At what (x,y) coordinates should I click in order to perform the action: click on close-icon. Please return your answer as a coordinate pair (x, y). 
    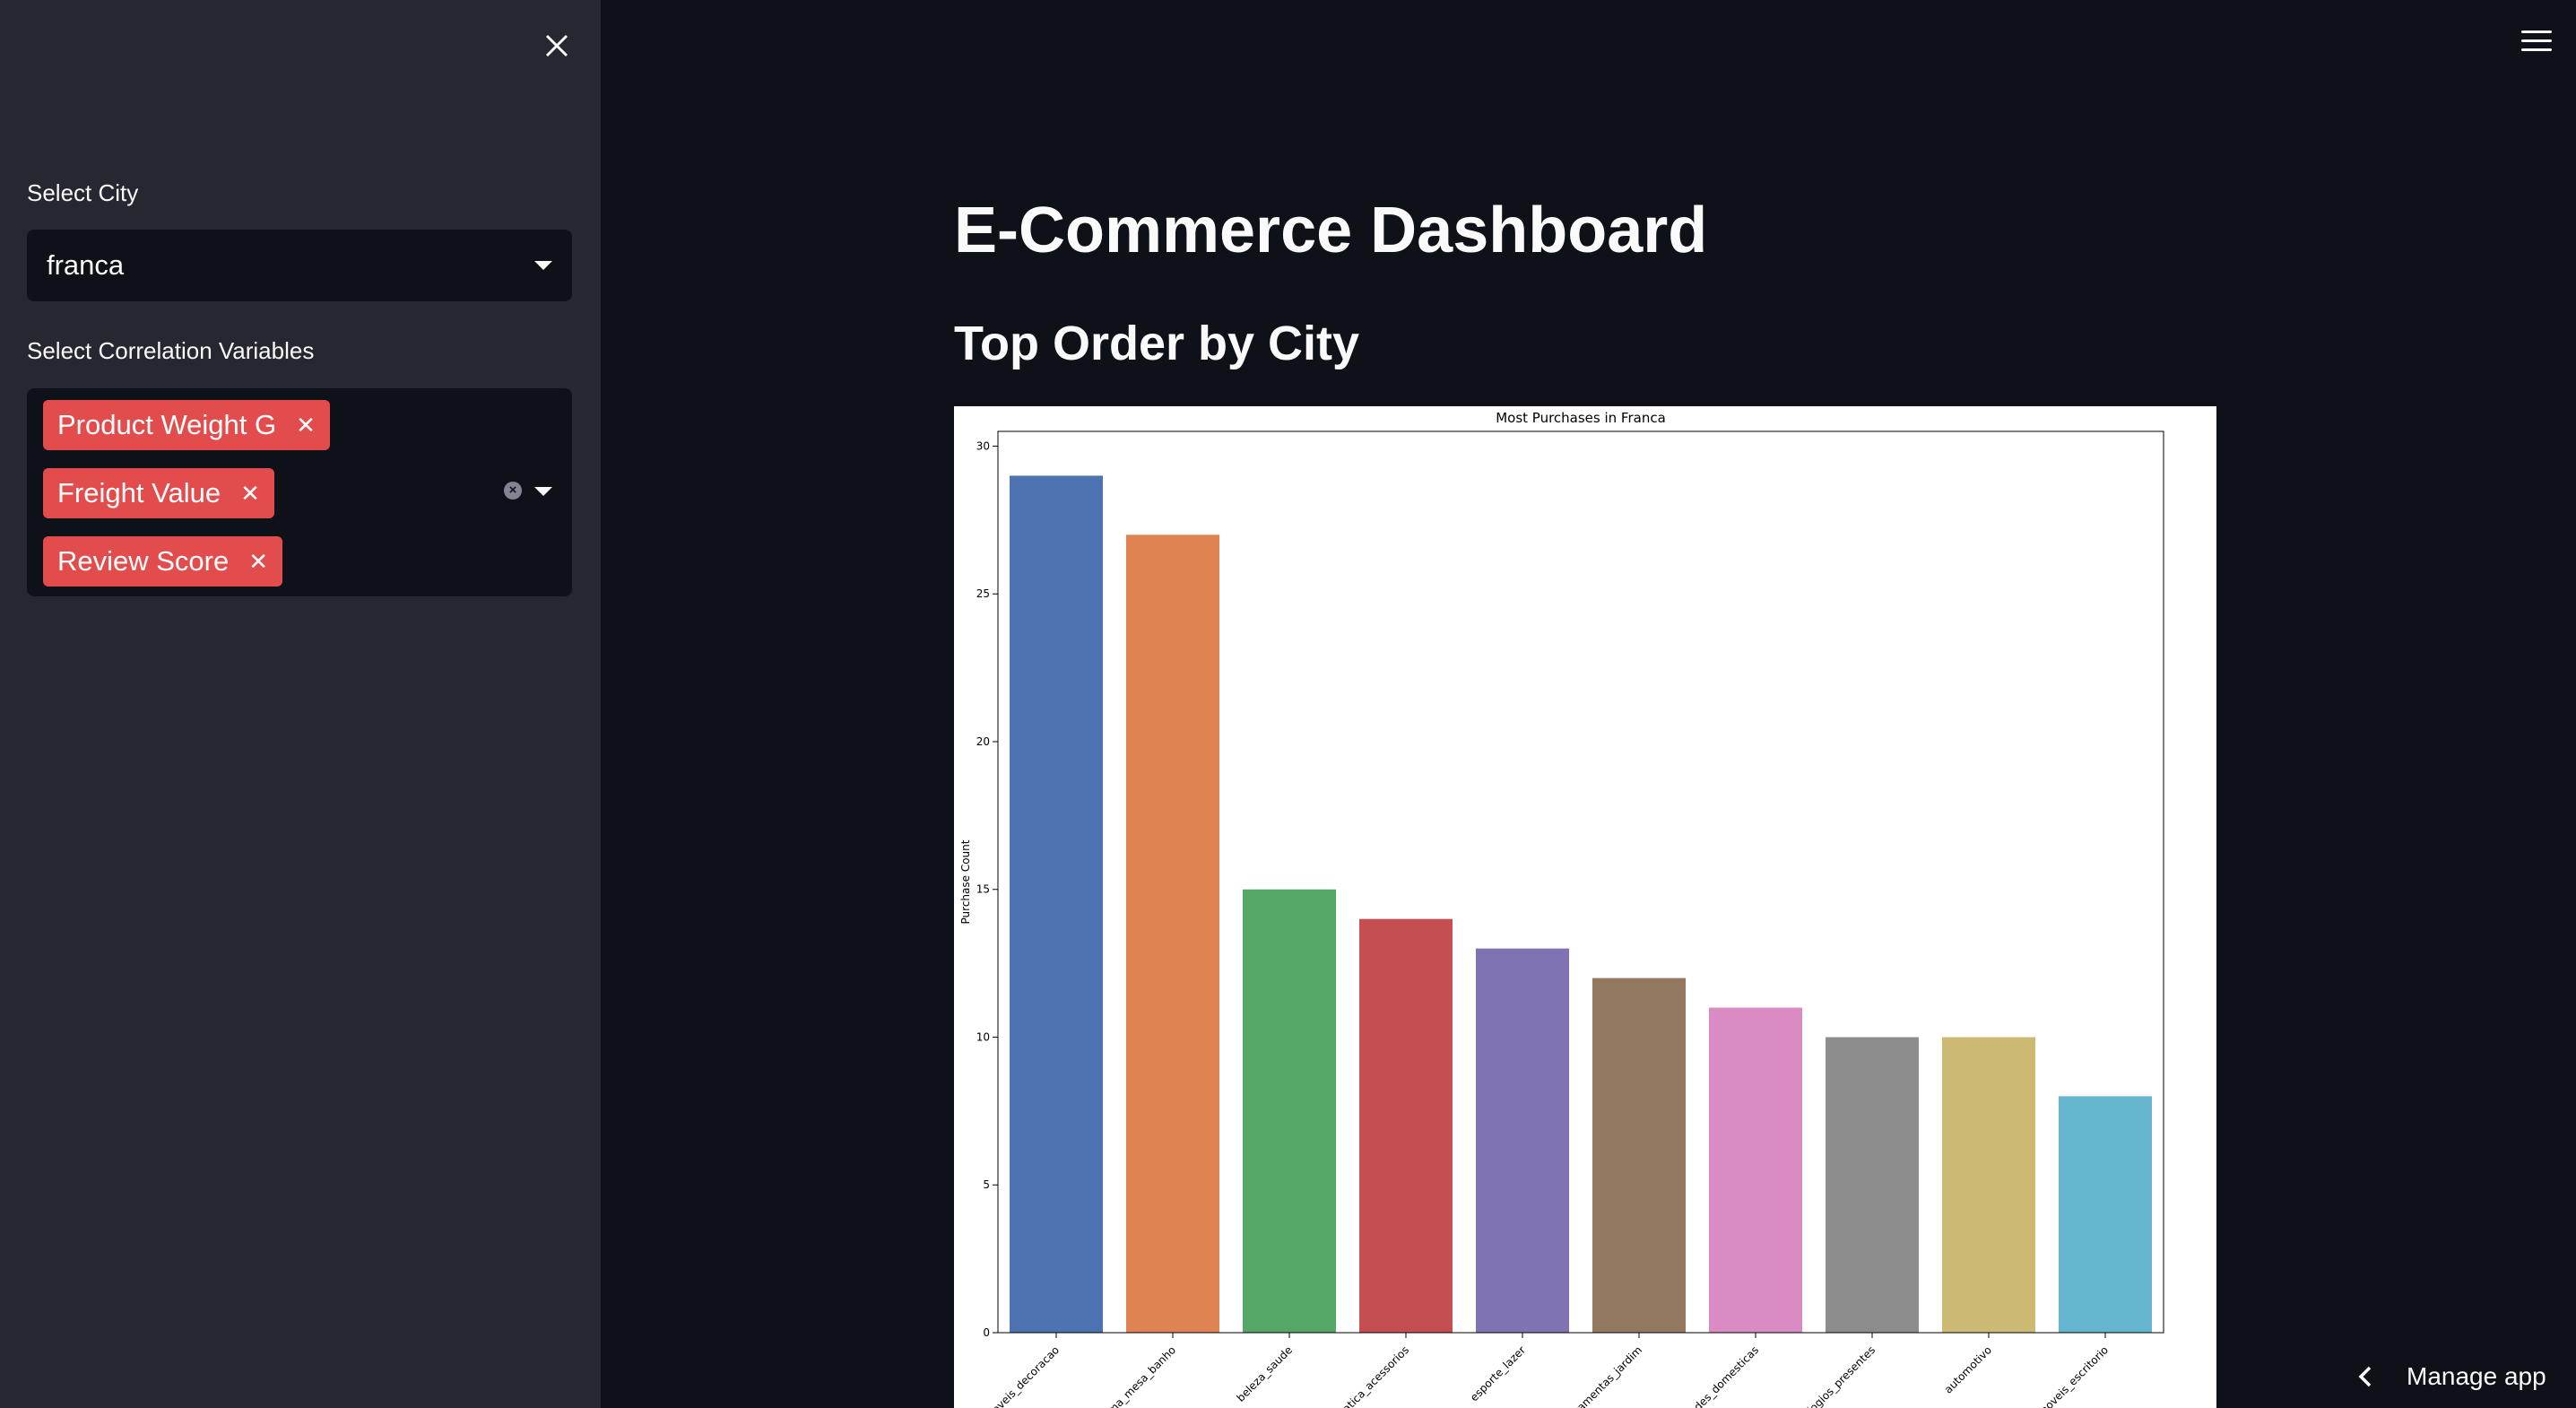
    Looking at the image, I should click on (556, 45).